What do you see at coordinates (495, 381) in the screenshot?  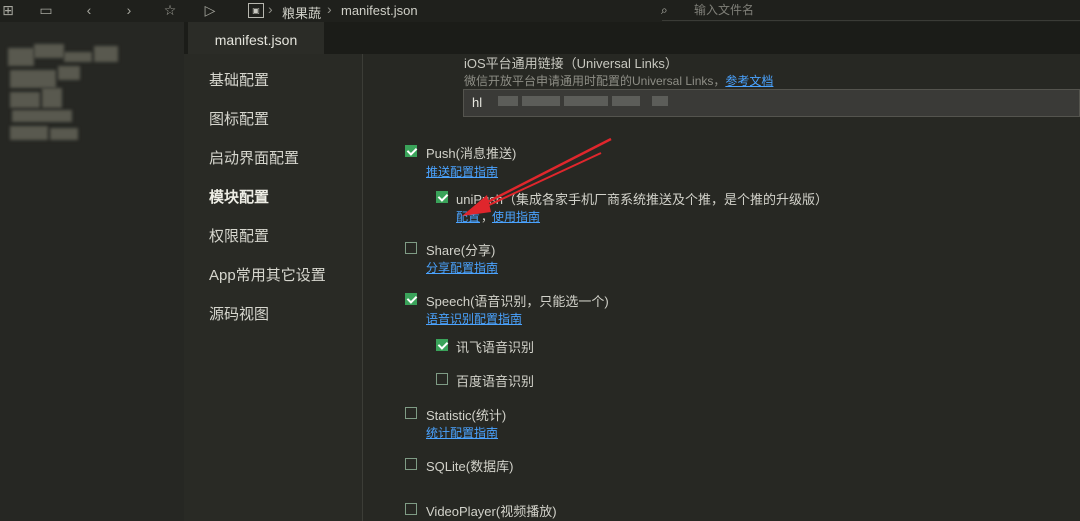 I see `baidu-label: 百度语音识别` at bounding box center [495, 381].